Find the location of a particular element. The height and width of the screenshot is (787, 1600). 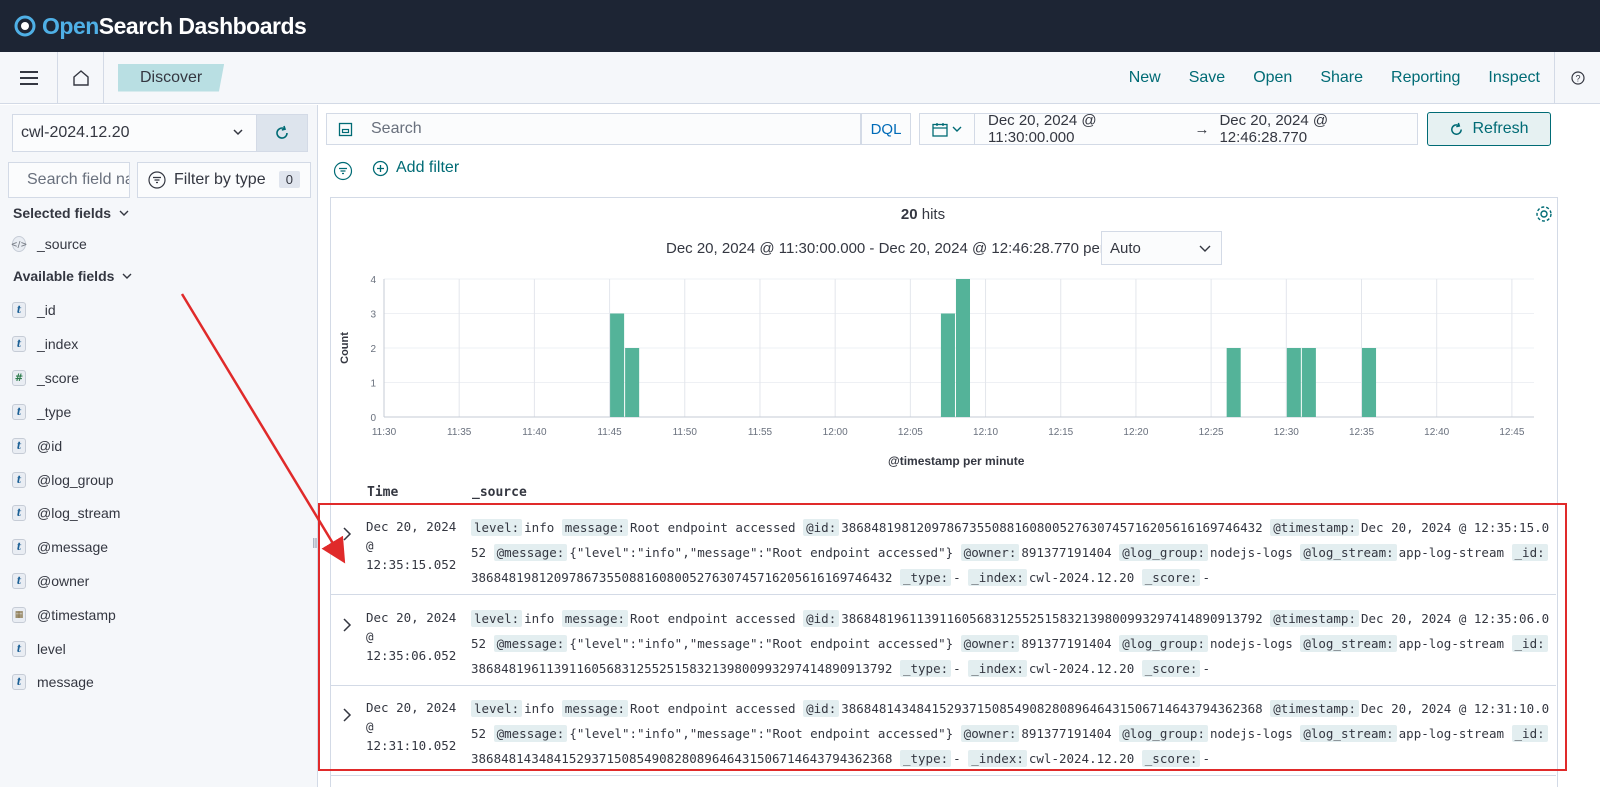

available-fields-toggle: Available fields is located at coordinates (72, 276).